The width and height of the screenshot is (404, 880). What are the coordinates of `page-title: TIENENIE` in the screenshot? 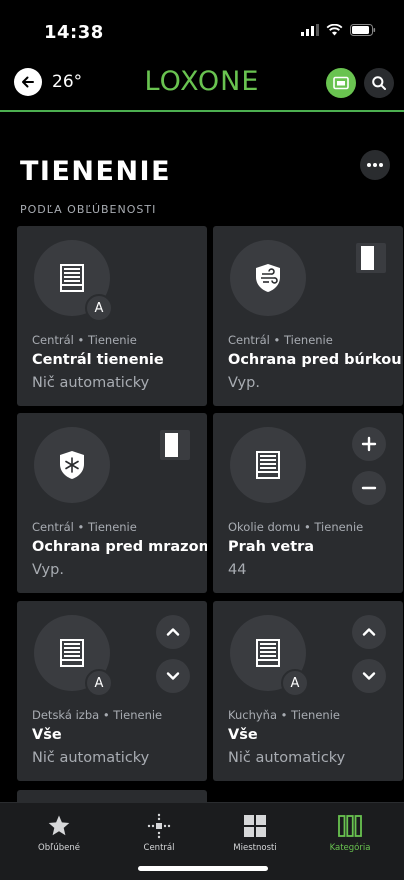 It's located at (96, 171).